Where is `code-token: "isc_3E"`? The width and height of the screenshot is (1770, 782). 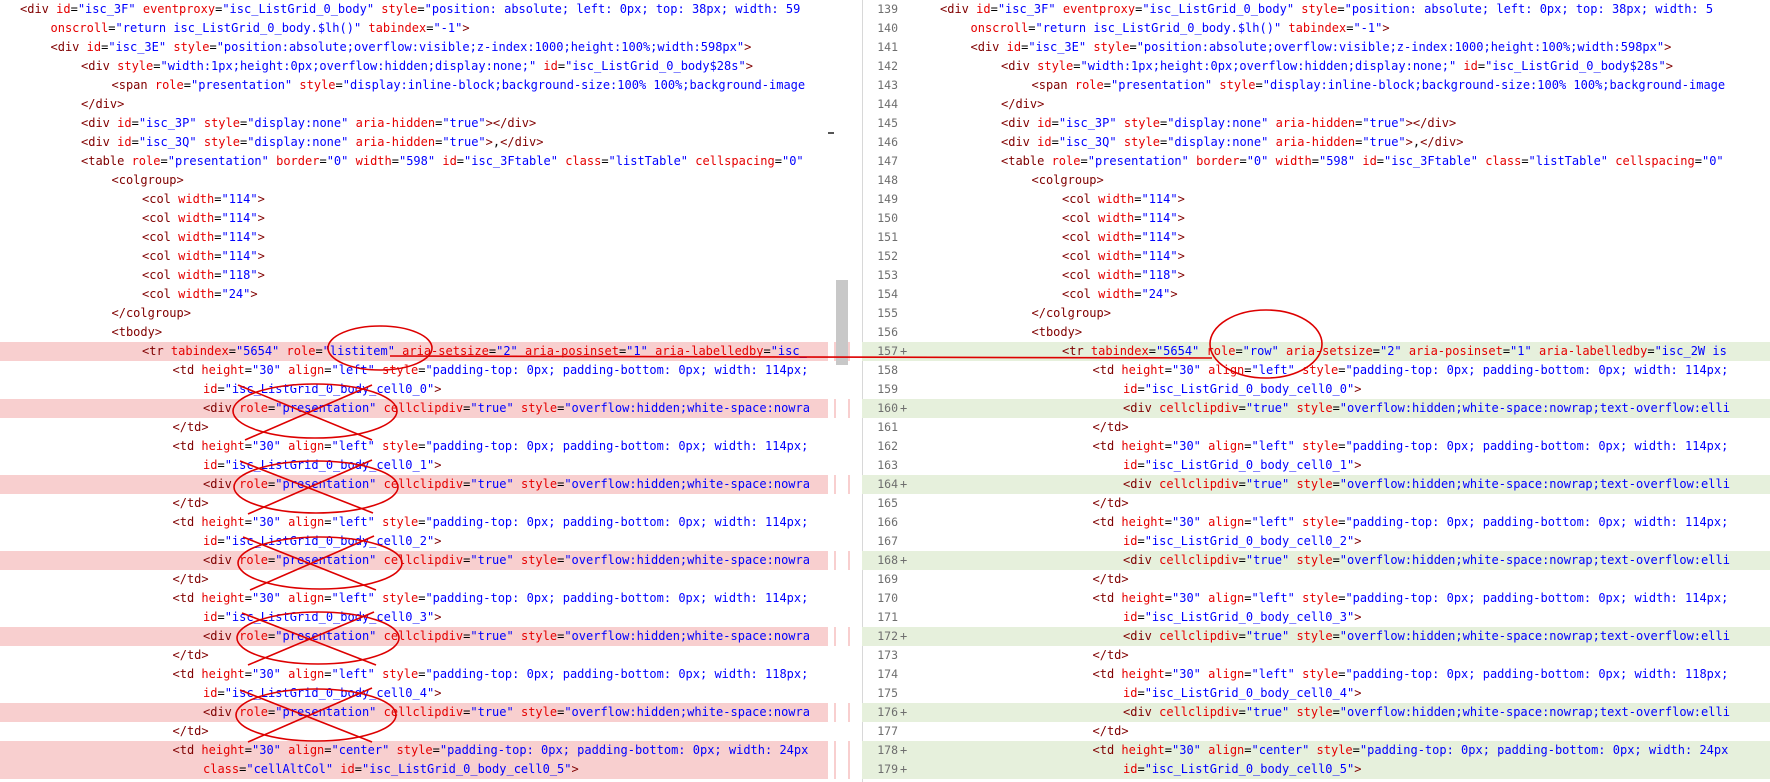
code-token: "isc_3E" is located at coordinates (137, 47).